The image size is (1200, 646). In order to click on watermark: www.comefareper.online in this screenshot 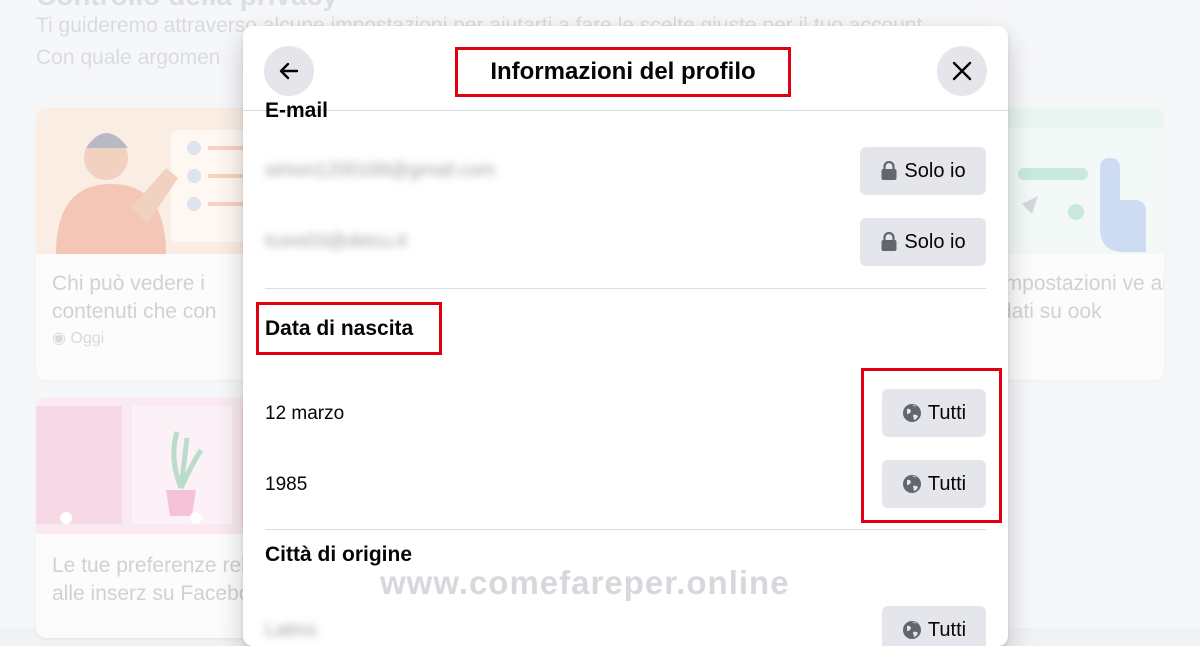, I will do `click(585, 582)`.